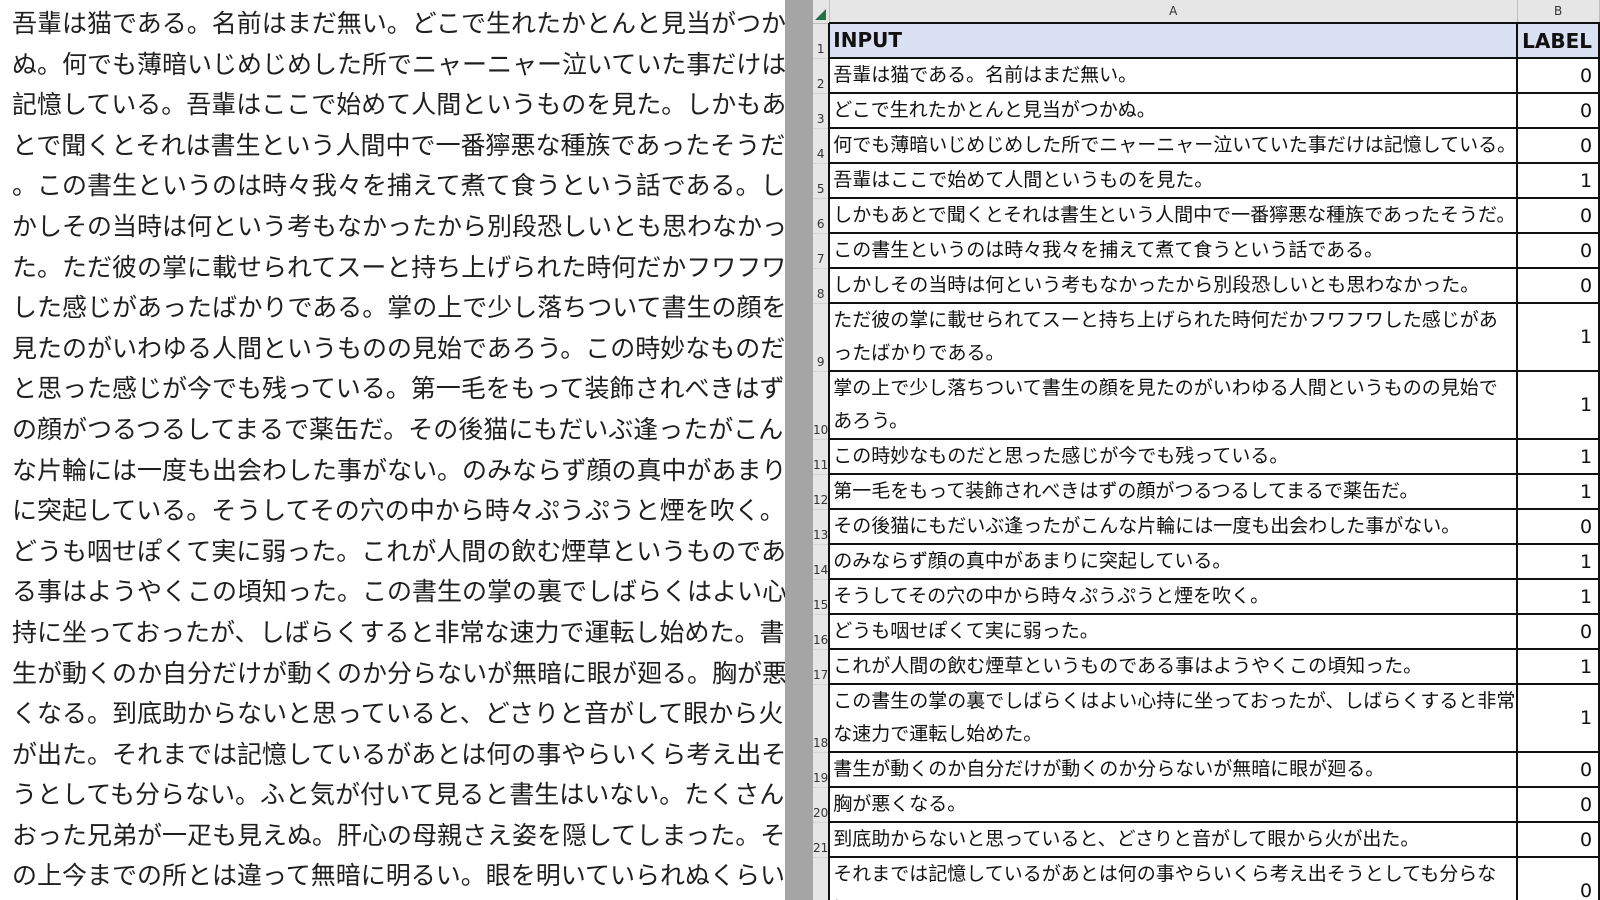 The width and height of the screenshot is (1600, 900). What do you see at coordinates (1173, 111) in the screenshot?
I see `cell-input: どこで生れたかとんと見当がつかぬ。` at bounding box center [1173, 111].